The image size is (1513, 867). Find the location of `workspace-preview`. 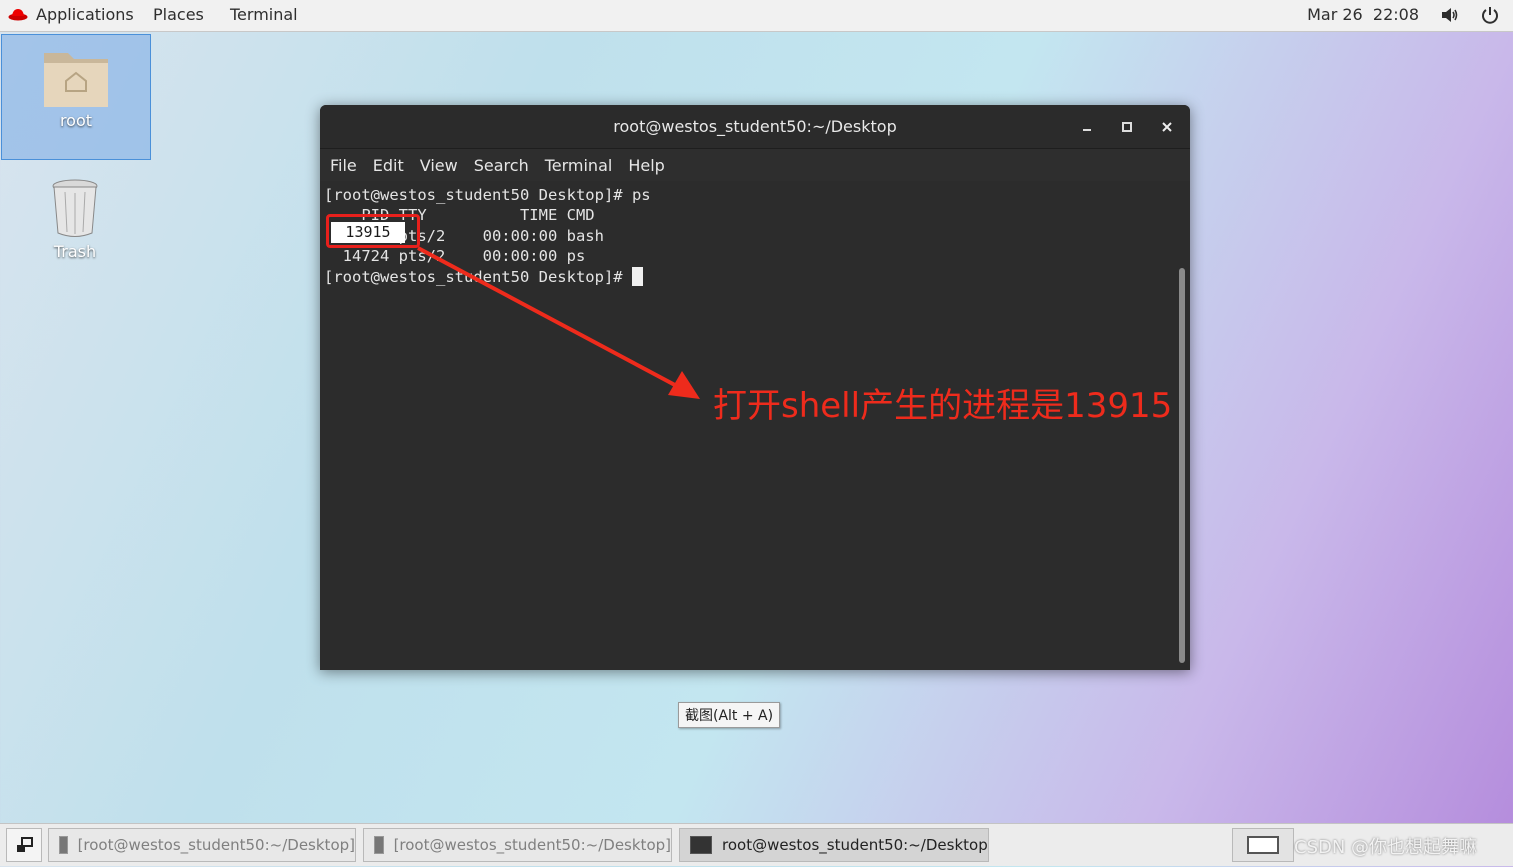

workspace-preview is located at coordinates (1263, 845).